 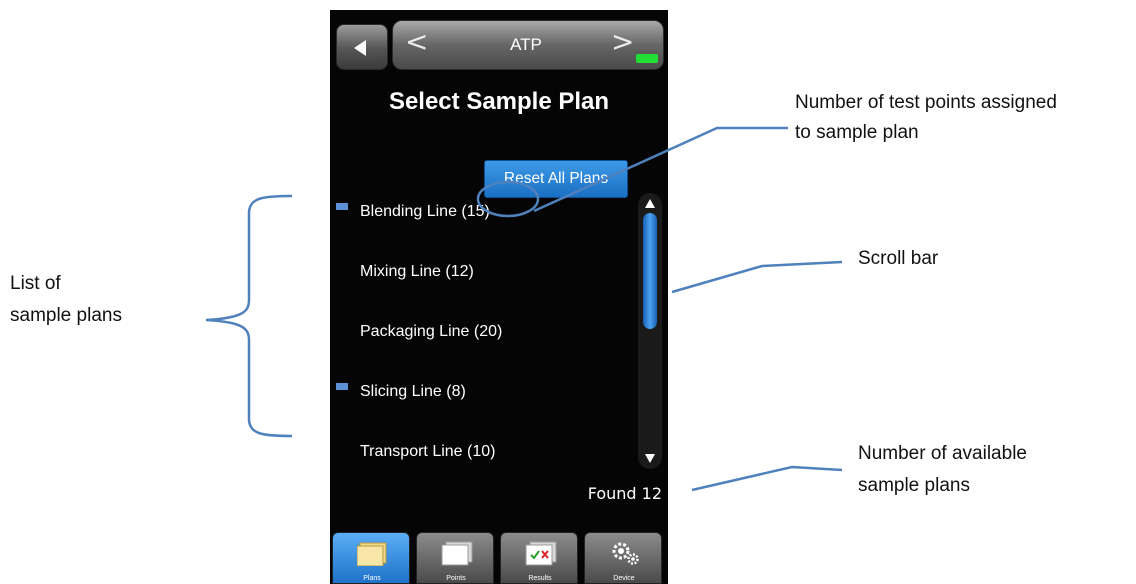 I want to click on scroll-bar-annotation: Scroll bar, so click(x=898, y=258).